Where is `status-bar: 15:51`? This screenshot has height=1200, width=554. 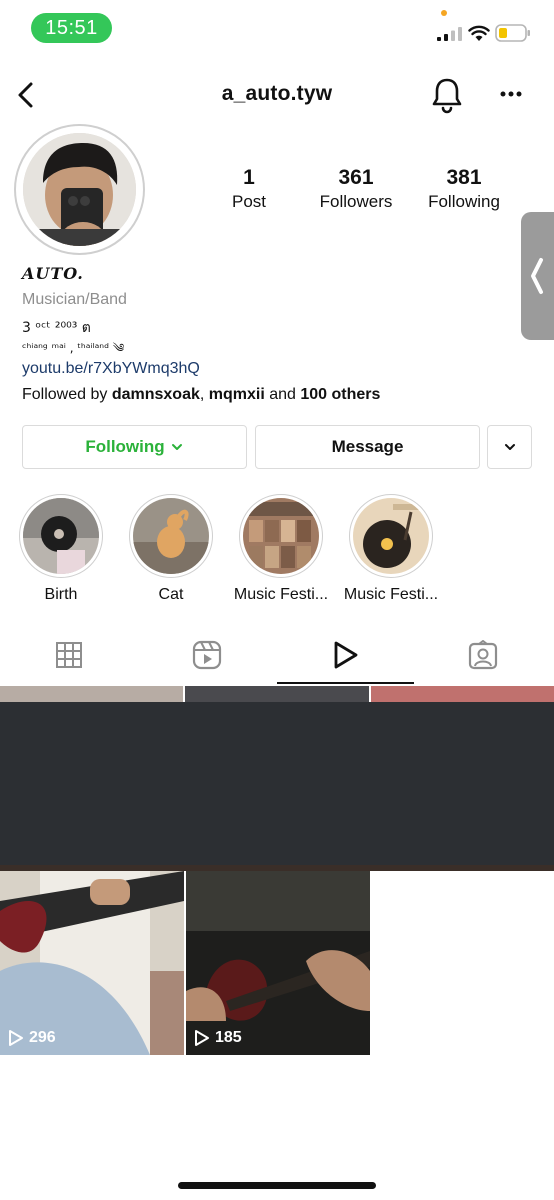 status-bar: 15:51 is located at coordinates (277, 28).